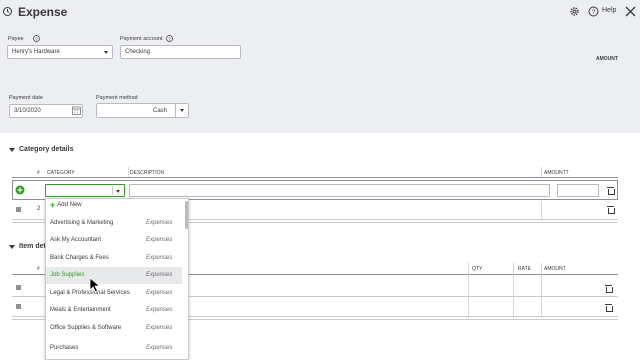 The image size is (640, 360). What do you see at coordinates (339, 190) in the screenshot?
I see `description-input` at bounding box center [339, 190].